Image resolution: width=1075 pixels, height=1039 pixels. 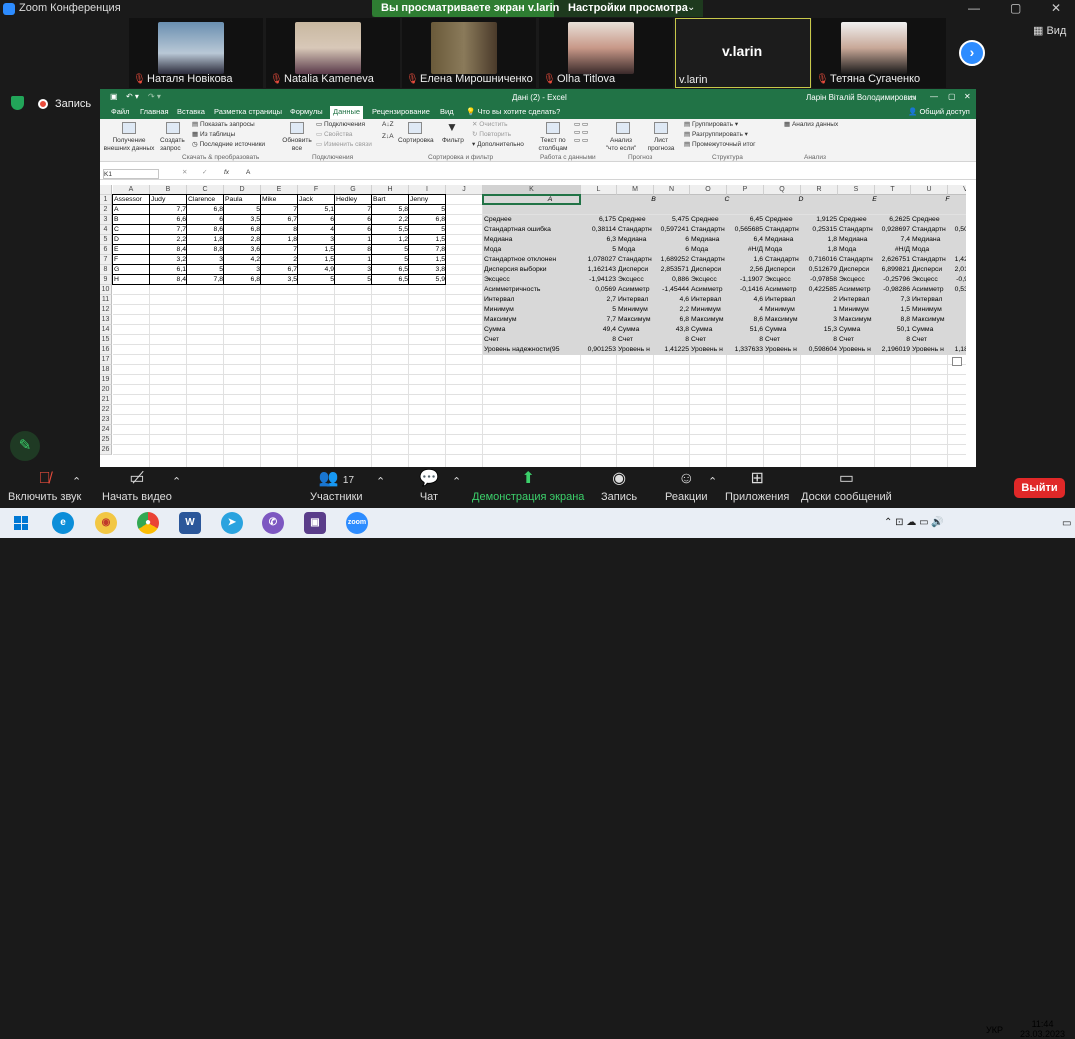 I want to click on view-options-button: Настройки просмотра, so click(x=628, y=8).